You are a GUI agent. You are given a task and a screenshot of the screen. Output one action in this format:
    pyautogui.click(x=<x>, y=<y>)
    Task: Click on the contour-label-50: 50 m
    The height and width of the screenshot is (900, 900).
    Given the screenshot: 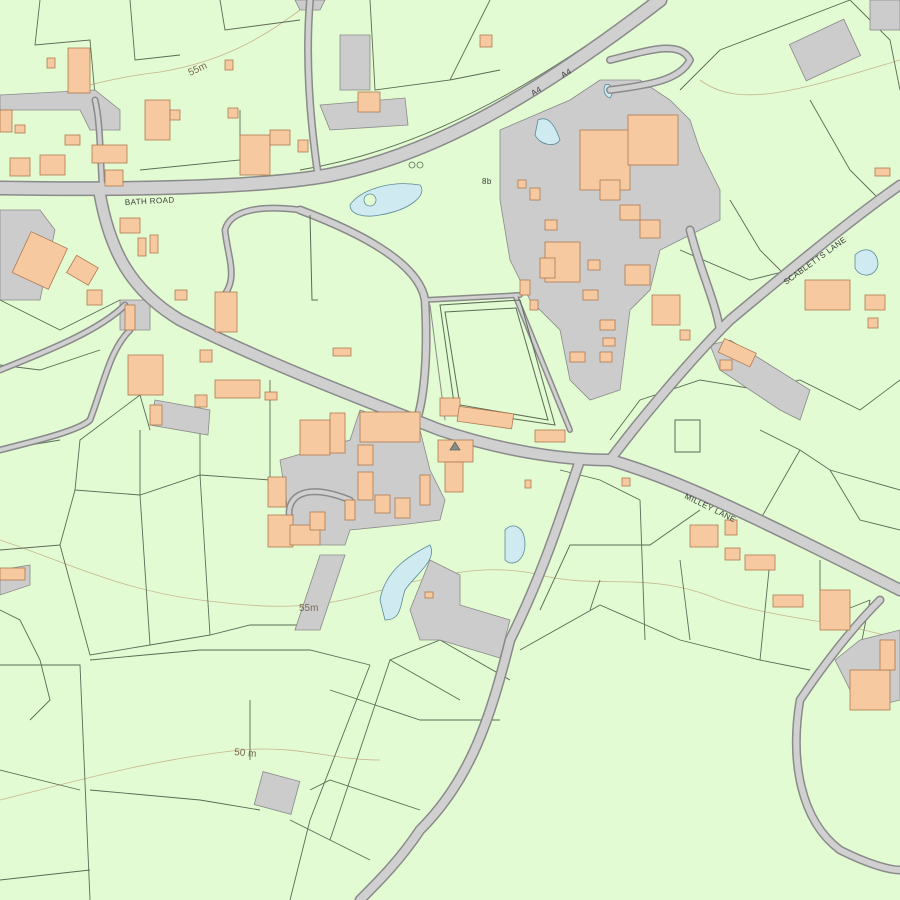 What is the action you would take?
    pyautogui.click(x=245, y=753)
    